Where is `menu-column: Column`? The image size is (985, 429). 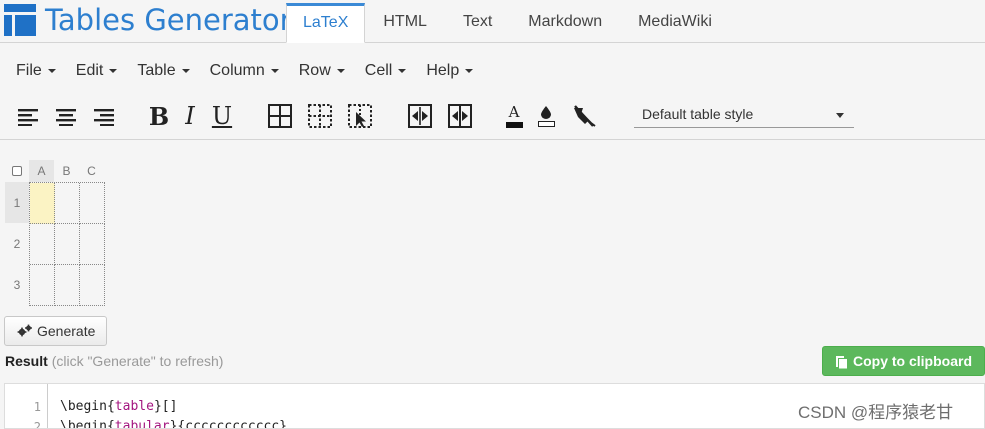 menu-column: Column is located at coordinates (244, 71).